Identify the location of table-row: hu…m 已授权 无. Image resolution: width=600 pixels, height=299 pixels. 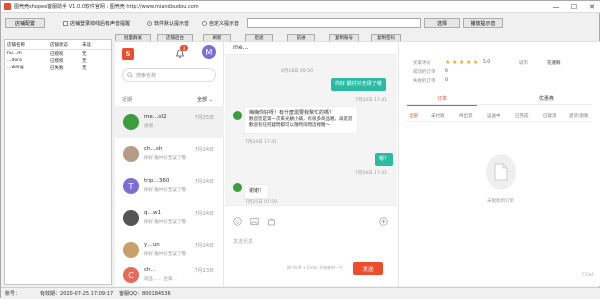
(58, 53).